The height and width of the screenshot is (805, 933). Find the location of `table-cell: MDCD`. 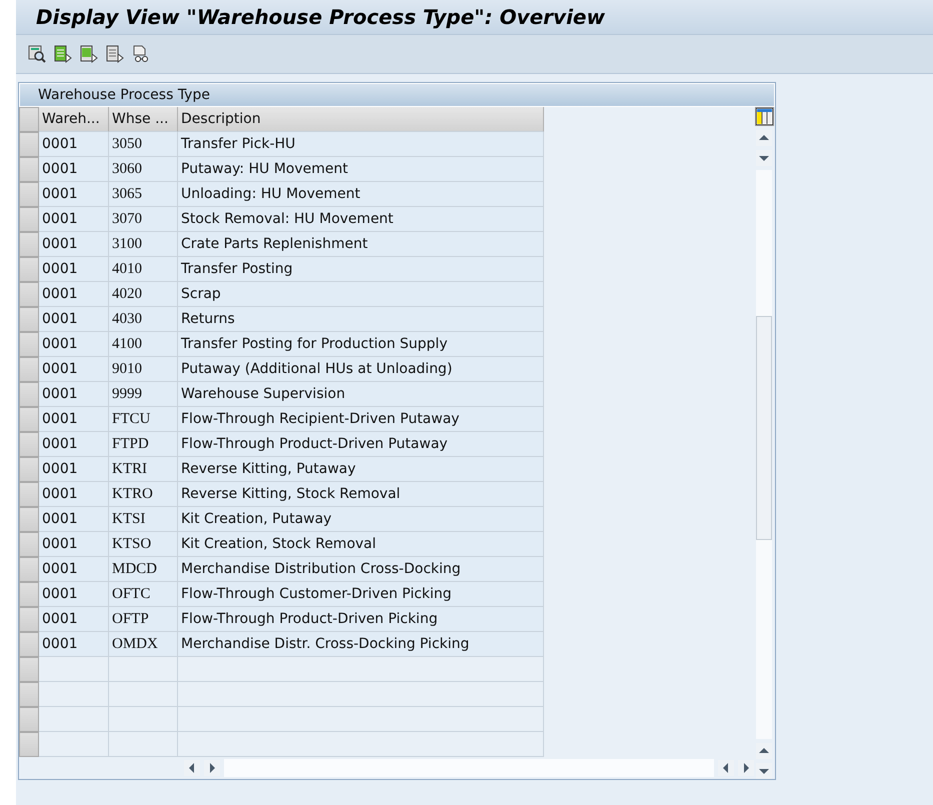

table-cell: MDCD is located at coordinates (143, 569).